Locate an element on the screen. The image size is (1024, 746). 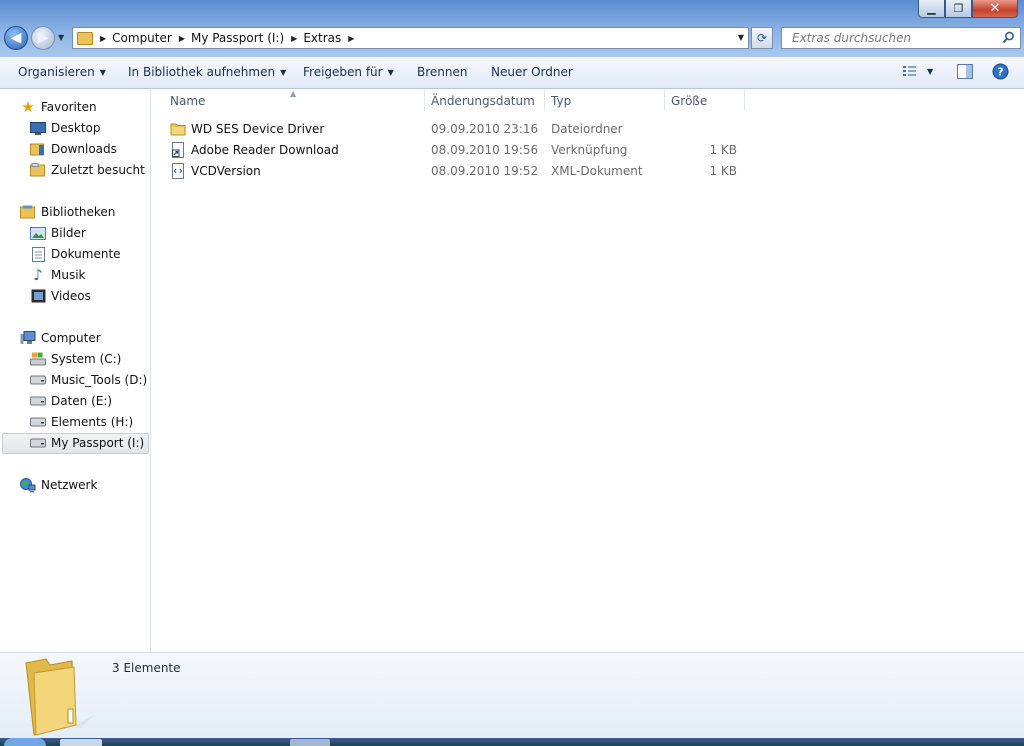
downloads-folder-icon is located at coordinates (38, 149).